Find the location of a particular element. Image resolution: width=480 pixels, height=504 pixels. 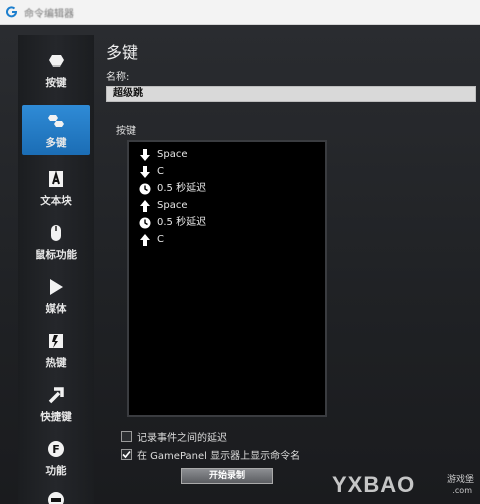

mouse-icon is located at coordinates (56, 233).